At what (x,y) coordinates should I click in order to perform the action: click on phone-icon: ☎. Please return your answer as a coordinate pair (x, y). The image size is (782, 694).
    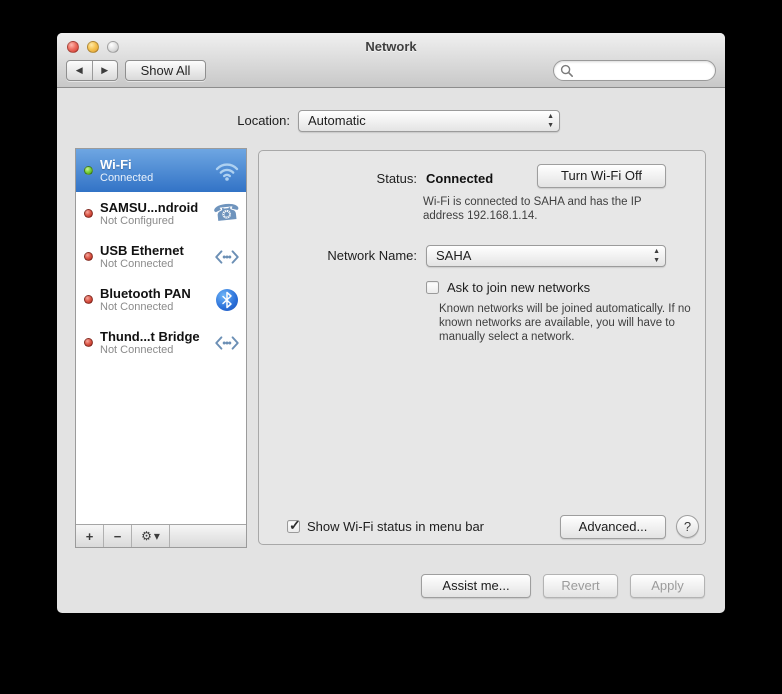
    Looking at the image, I should click on (227, 213).